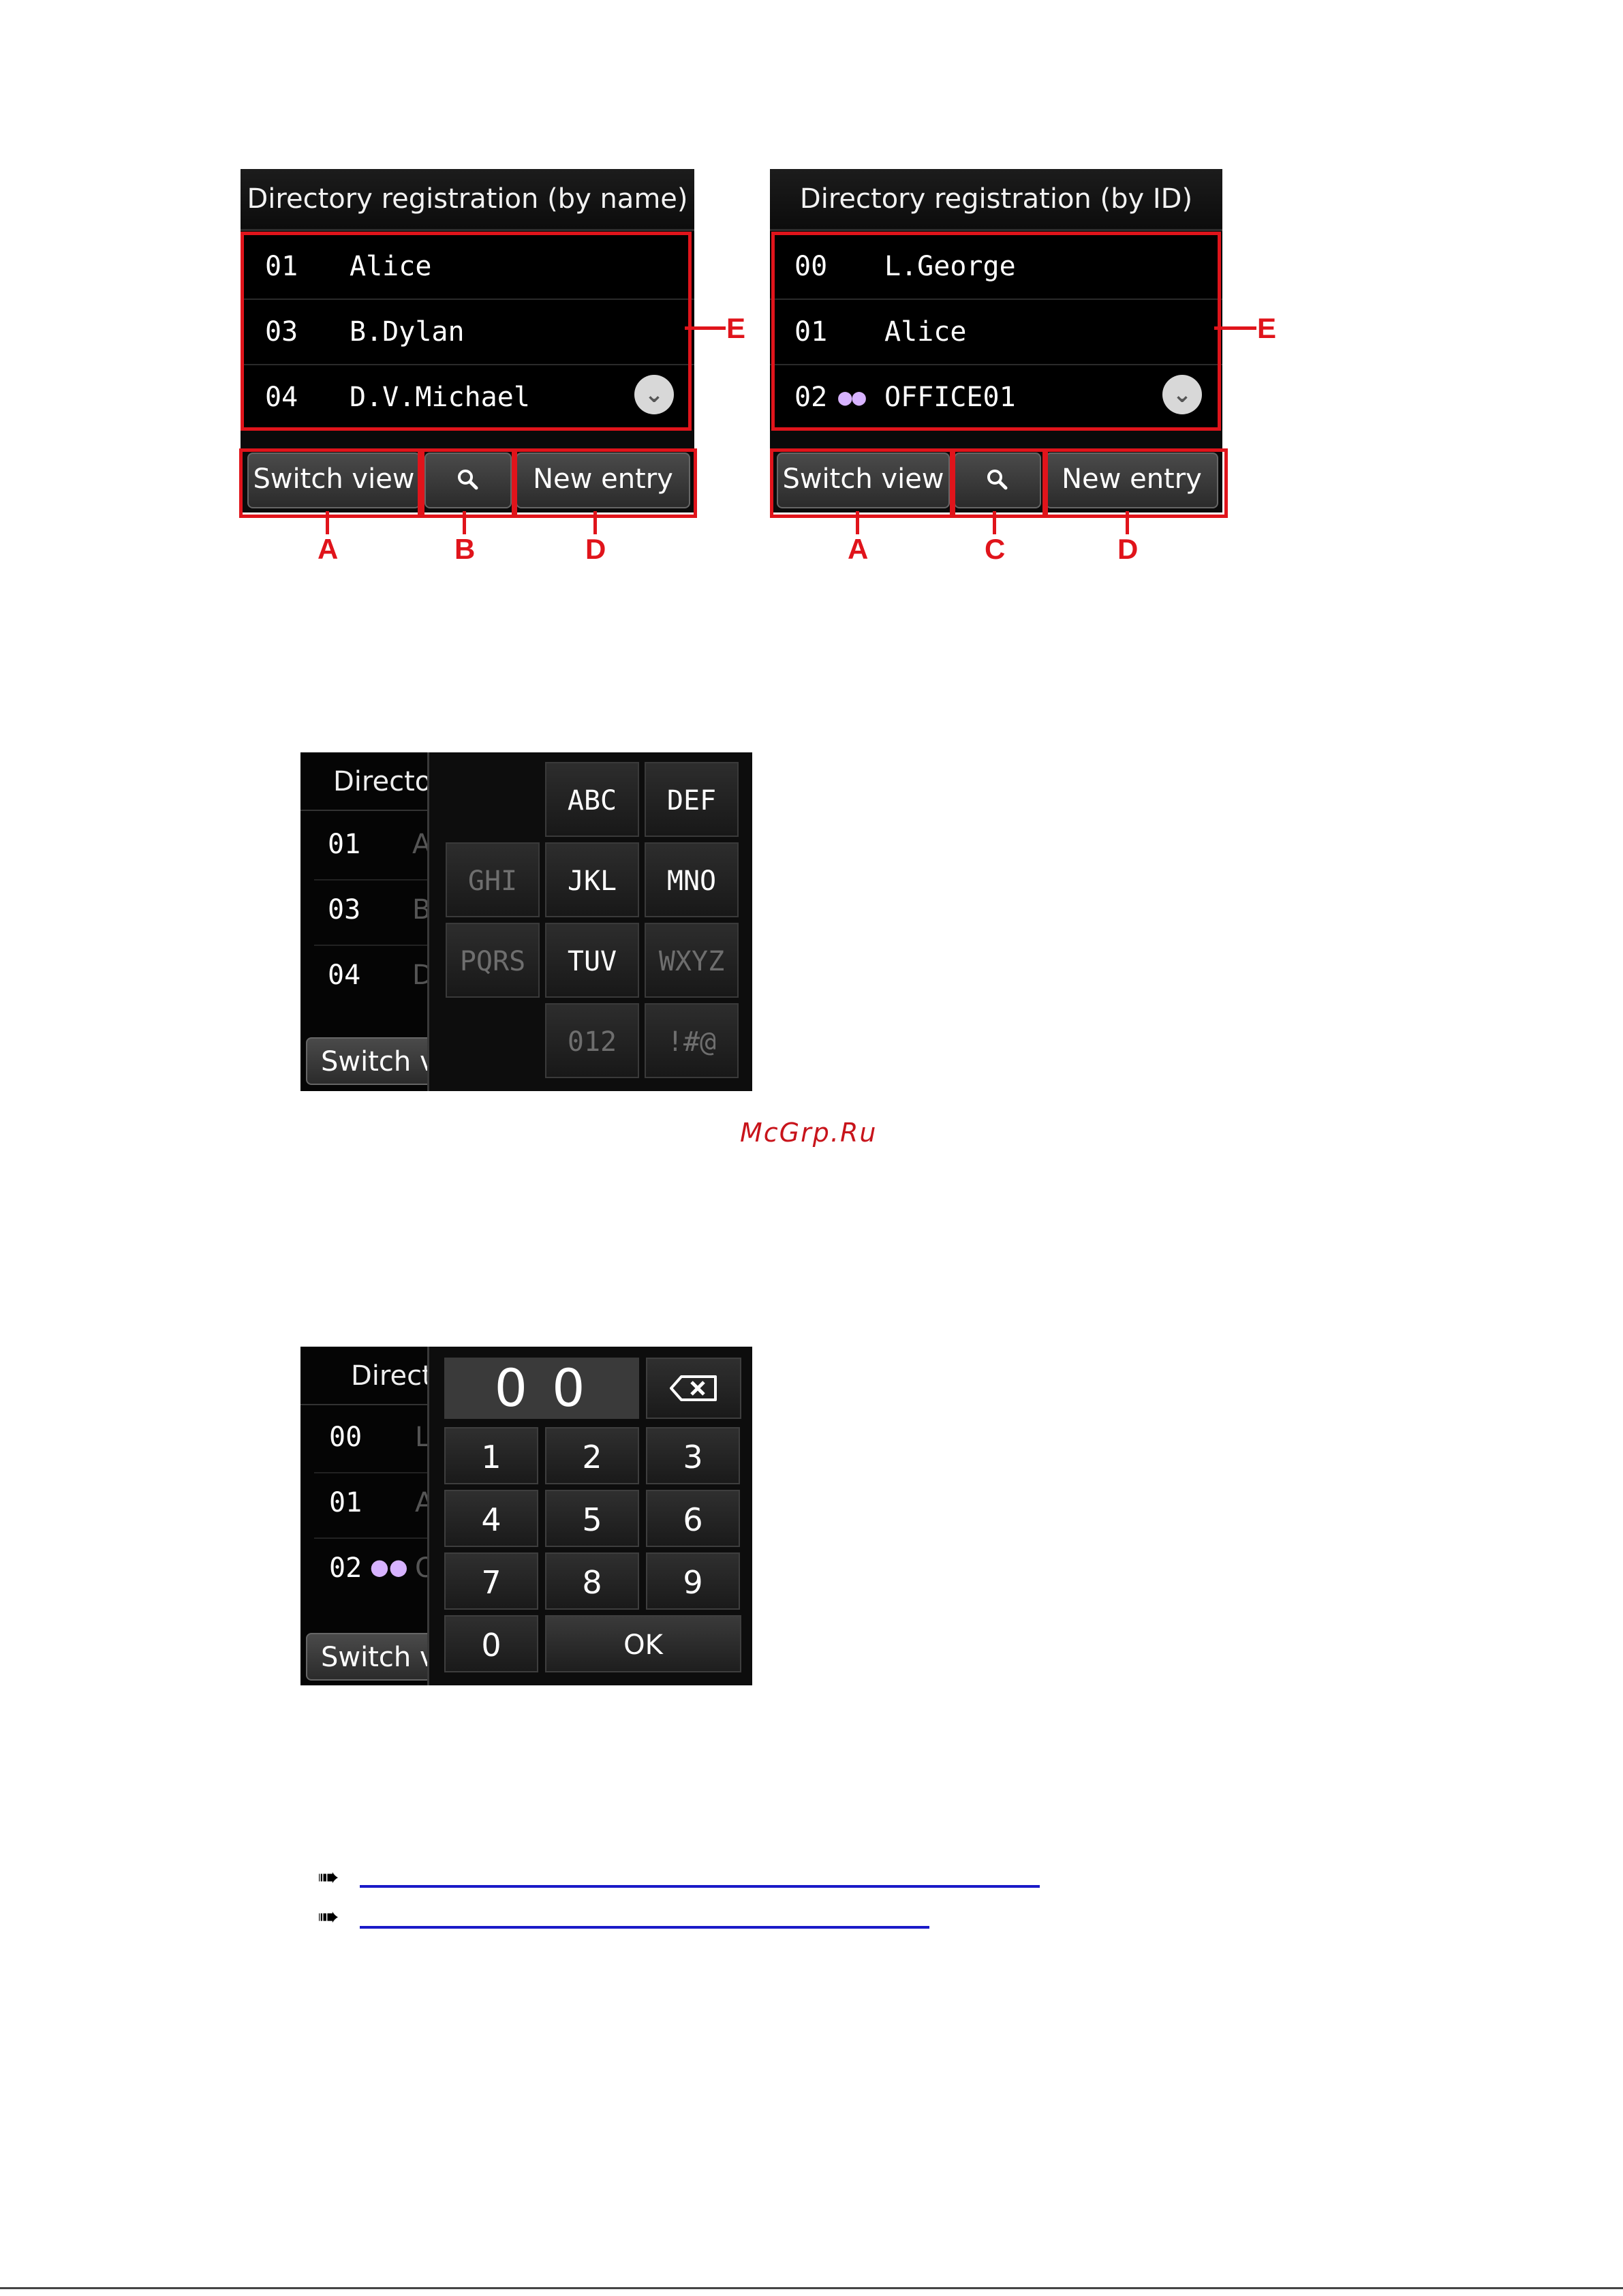  What do you see at coordinates (465, 549) in the screenshot?
I see `callout-label-b: B` at bounding box center [465, 549].